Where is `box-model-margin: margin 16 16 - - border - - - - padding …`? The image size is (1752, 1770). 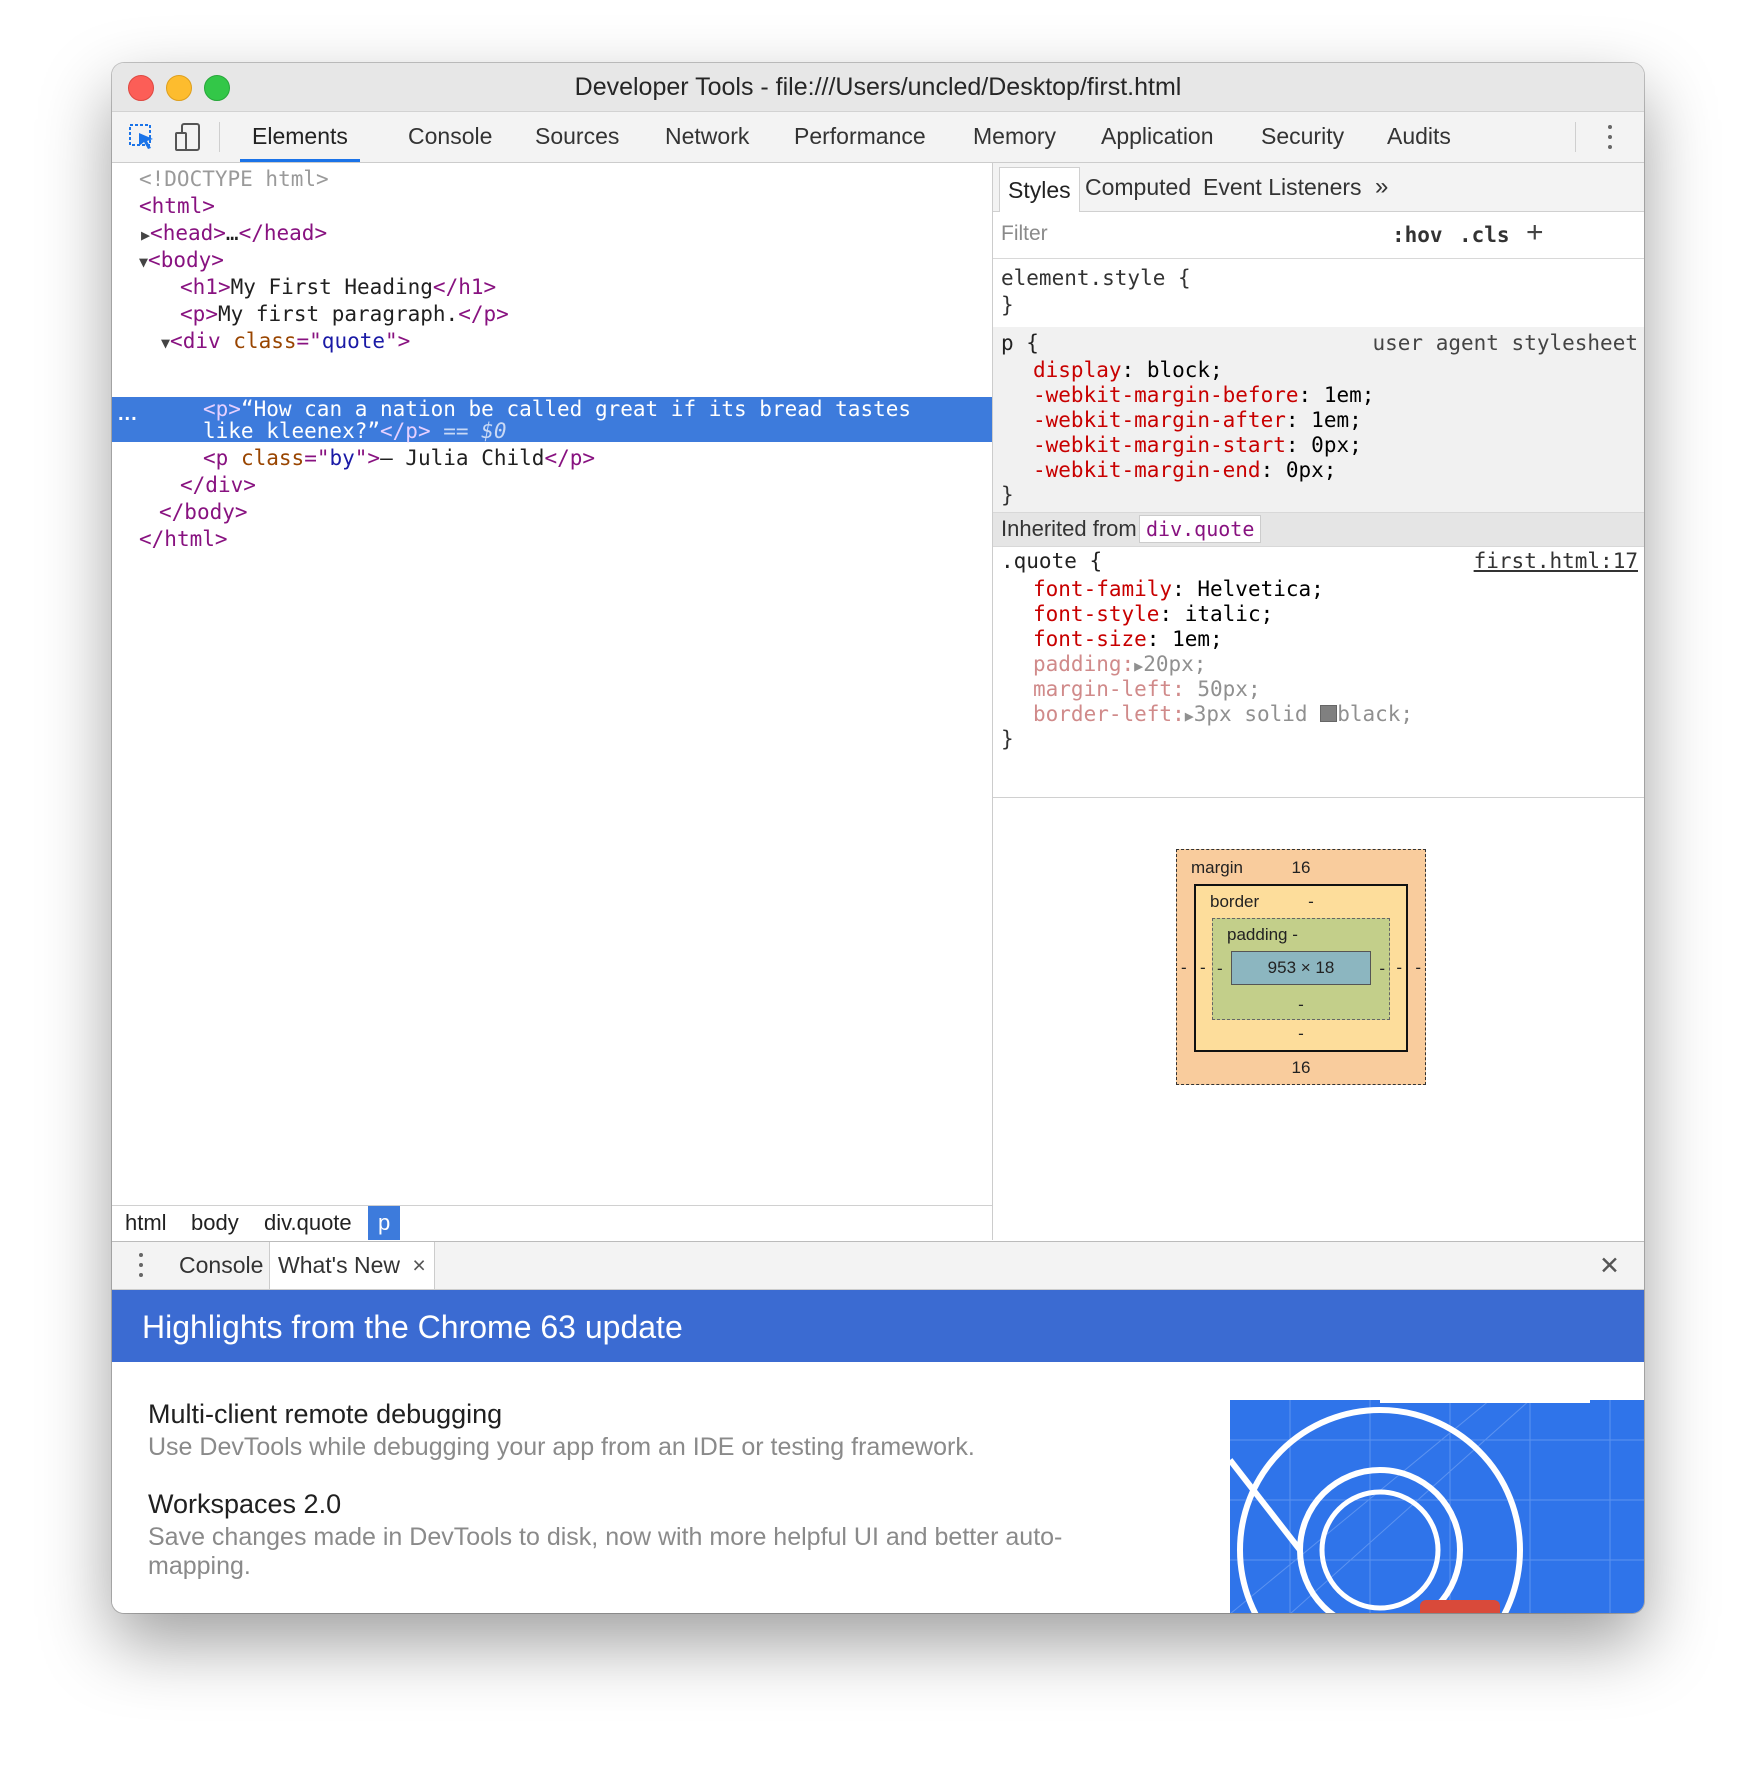 box-model-margin: margin 16 16 - - border - - - - padding … is located at coordinates (1301, 967).